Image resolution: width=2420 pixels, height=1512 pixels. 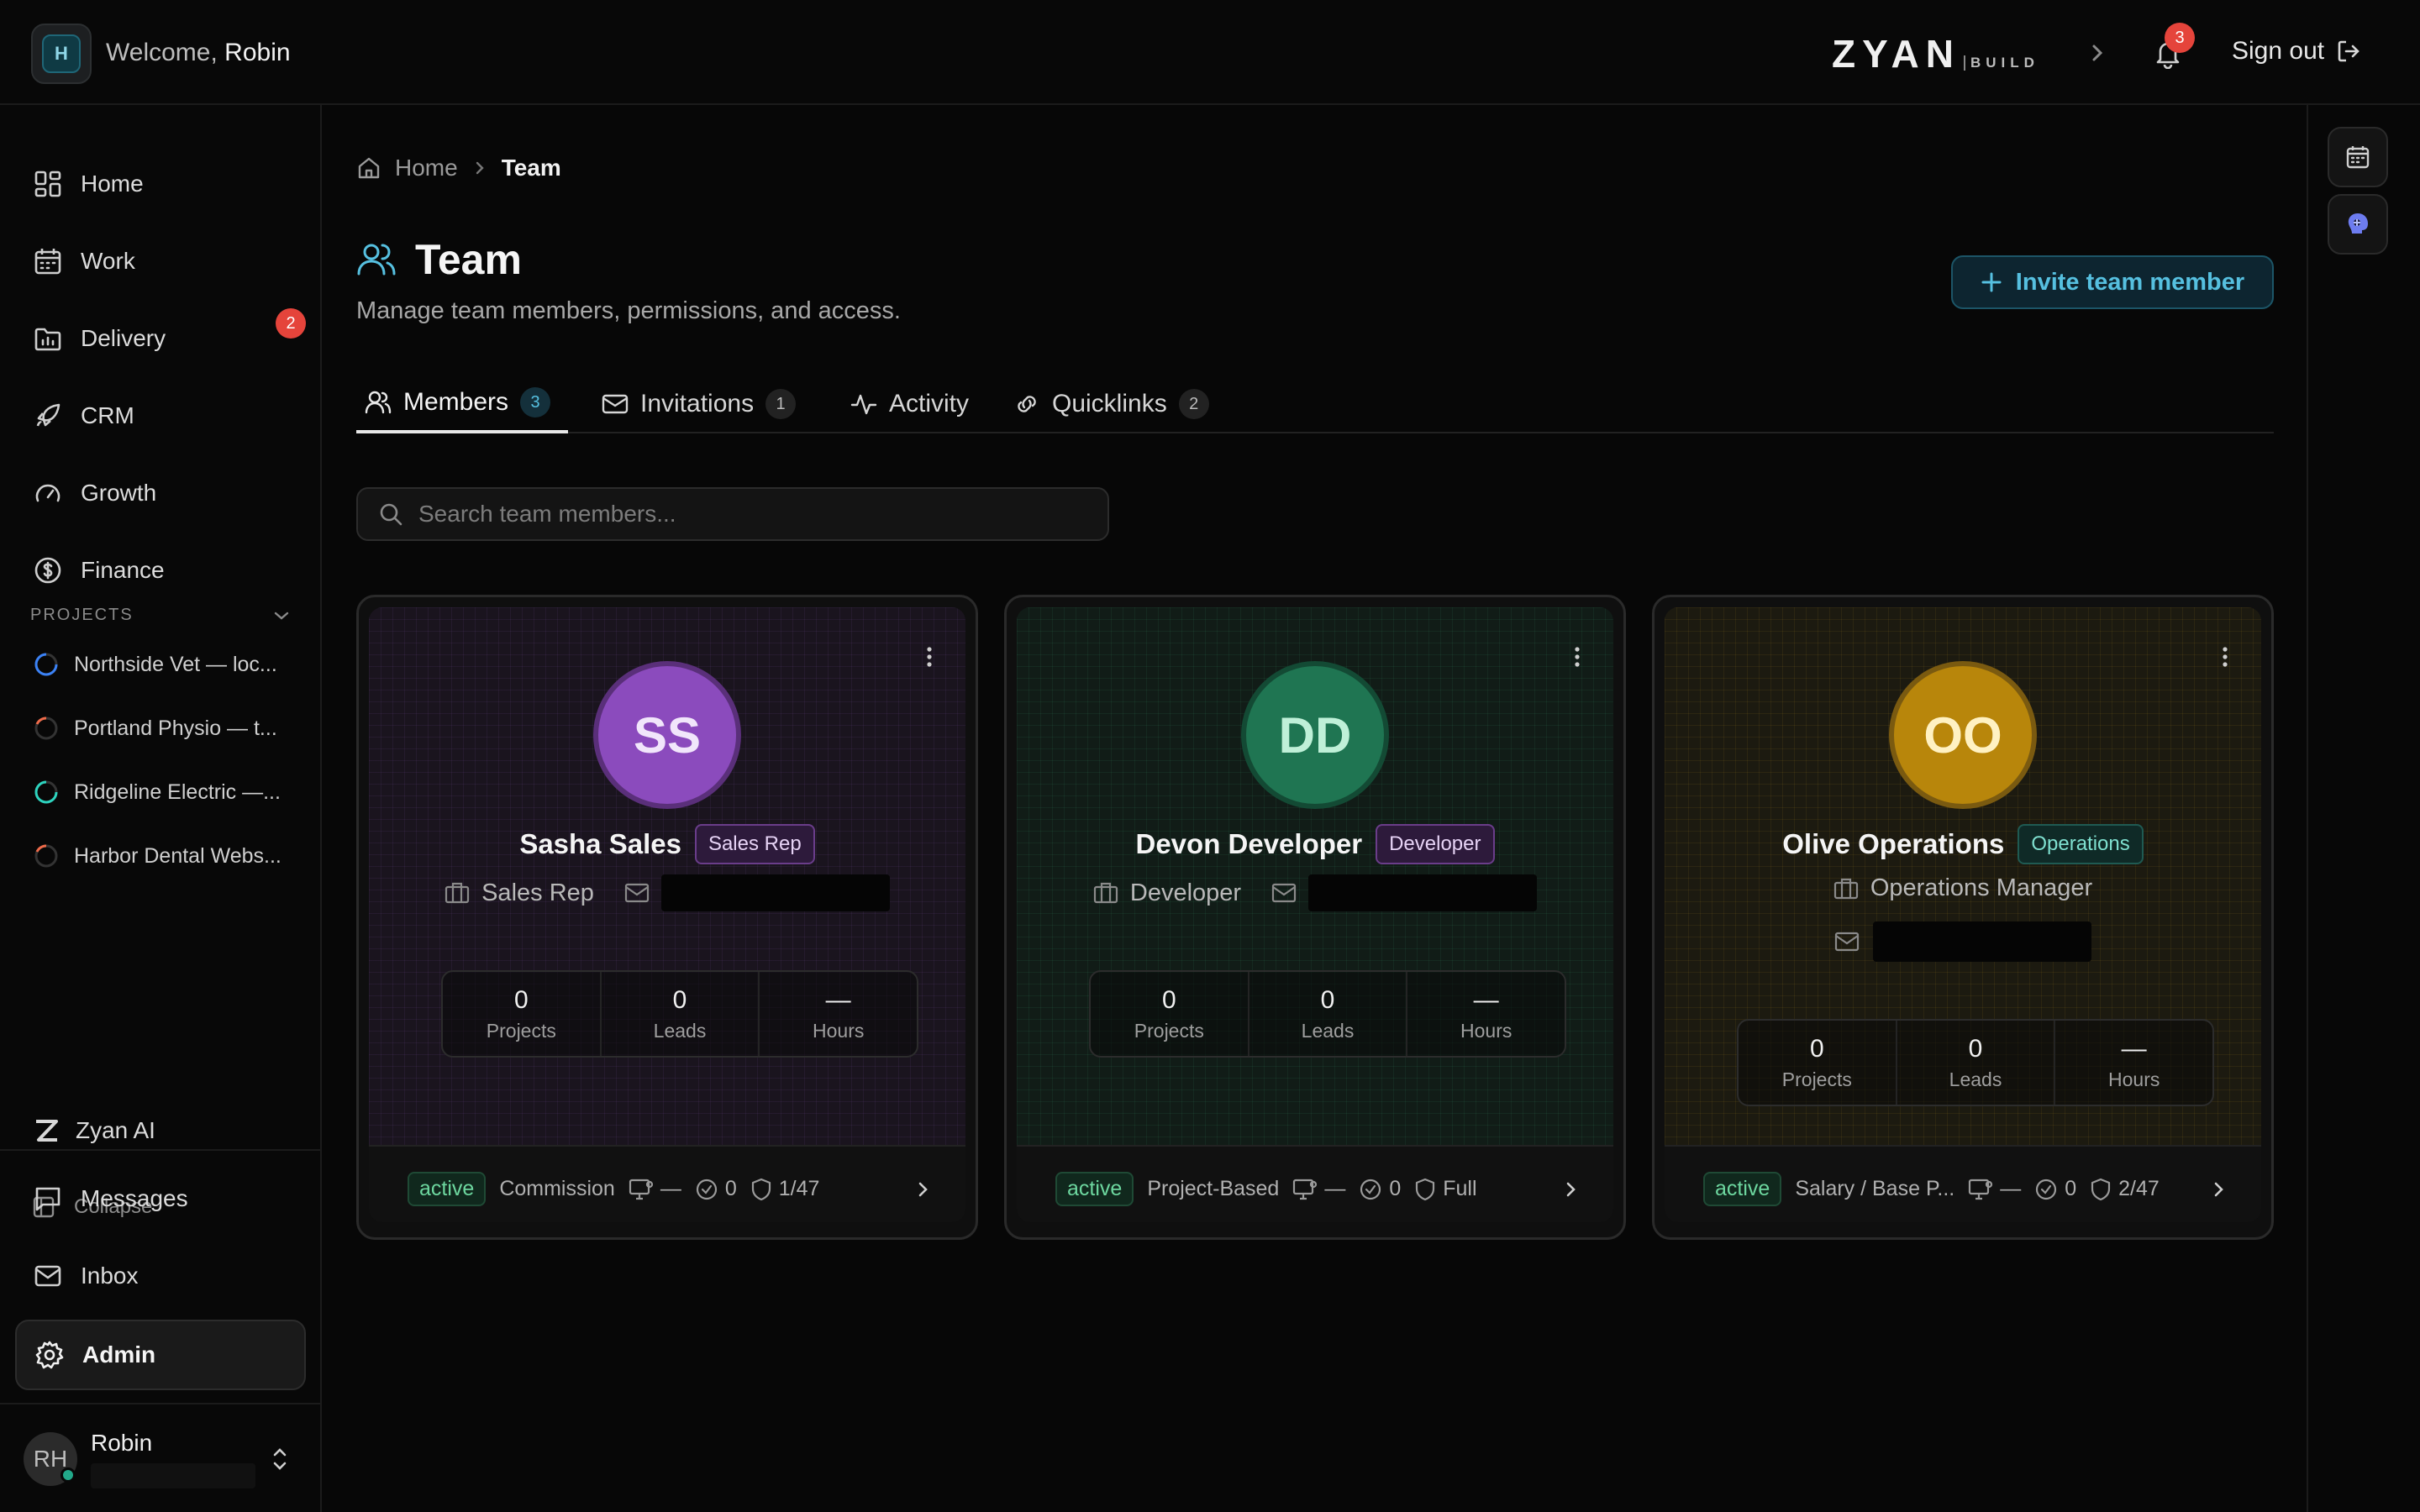 I want to click on tab-invitations: Invitations 1, so click(x=698, y=404).